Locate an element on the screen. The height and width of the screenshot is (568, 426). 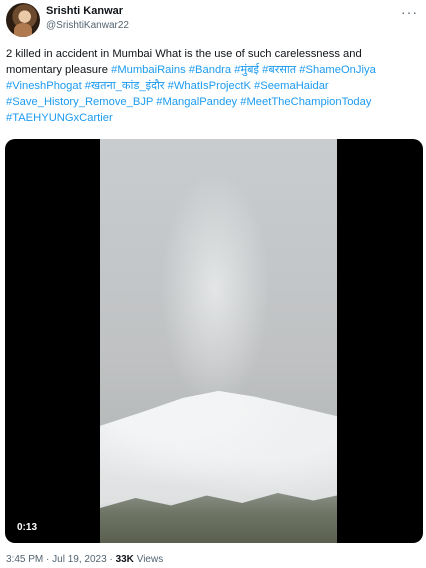
hashtag: #MangalPandey is located at coordinates (196, 102).